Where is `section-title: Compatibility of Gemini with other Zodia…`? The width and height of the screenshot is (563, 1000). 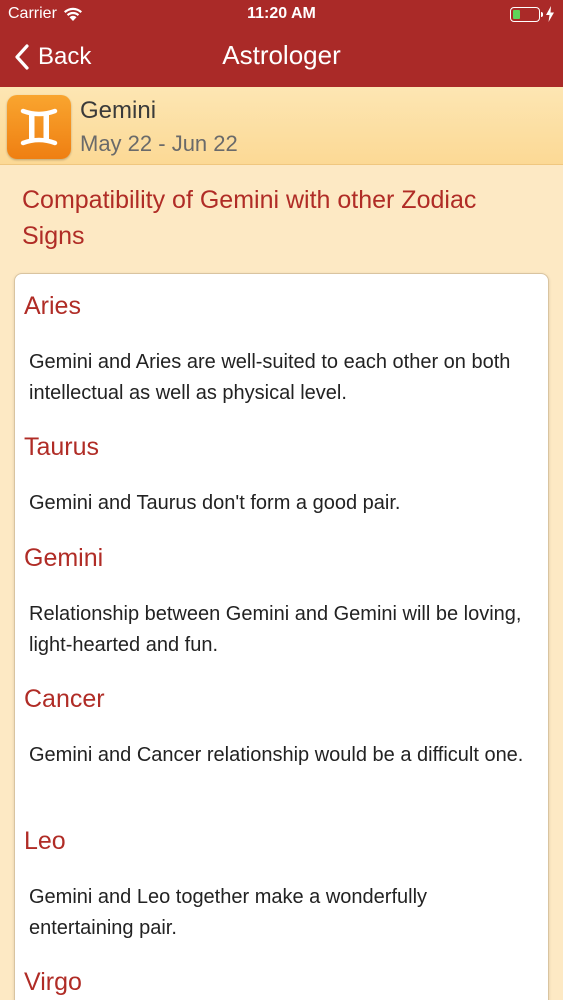 section-title: Compatibility of Gemini with other Zodia… is located at coordinates (249, 218).